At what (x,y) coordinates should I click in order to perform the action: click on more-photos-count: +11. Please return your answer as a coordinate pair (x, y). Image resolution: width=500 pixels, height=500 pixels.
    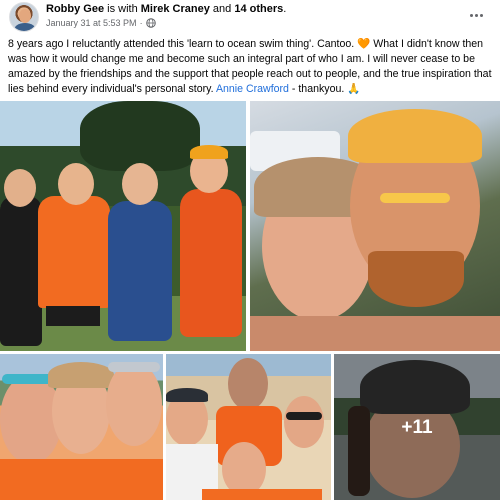
    Looking at the image, I should click on (417, 427).